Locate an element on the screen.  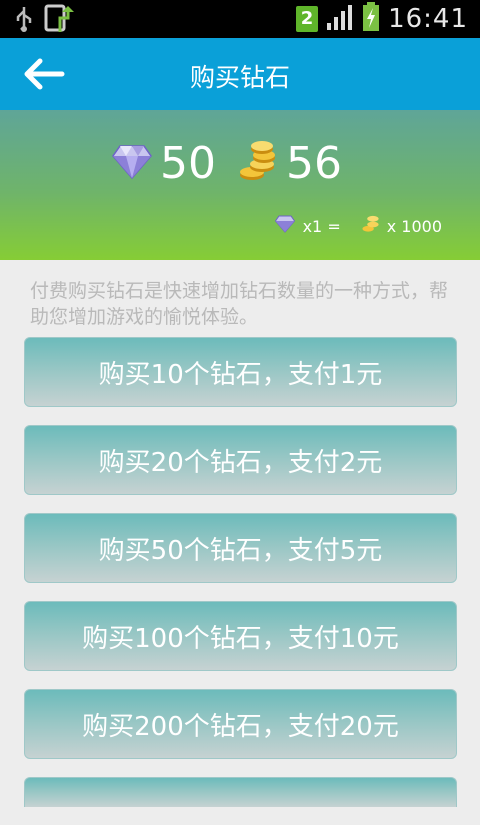
buy-option-button: 购买50个钻石，支付5元 is located at coordinates (240, 548).